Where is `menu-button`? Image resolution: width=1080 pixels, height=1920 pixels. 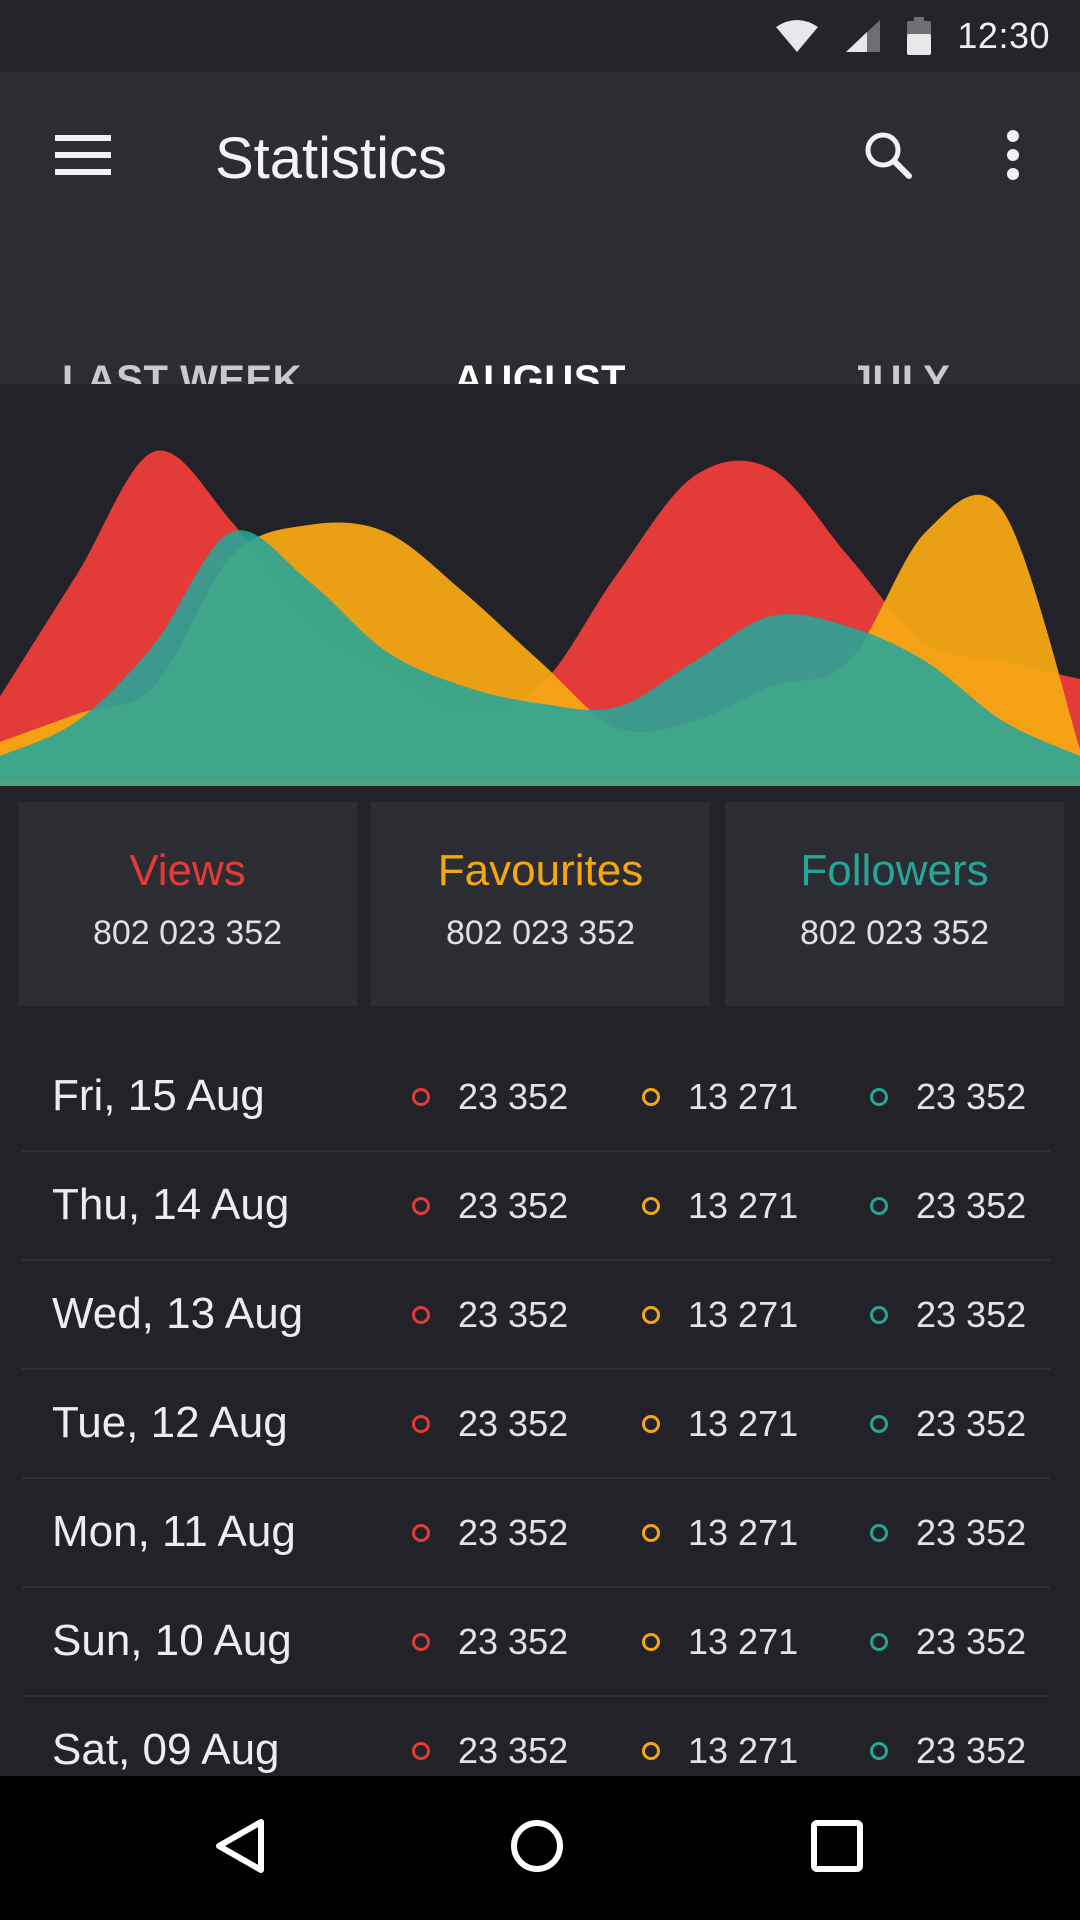
menu-button is located at coordinates (83, 157).